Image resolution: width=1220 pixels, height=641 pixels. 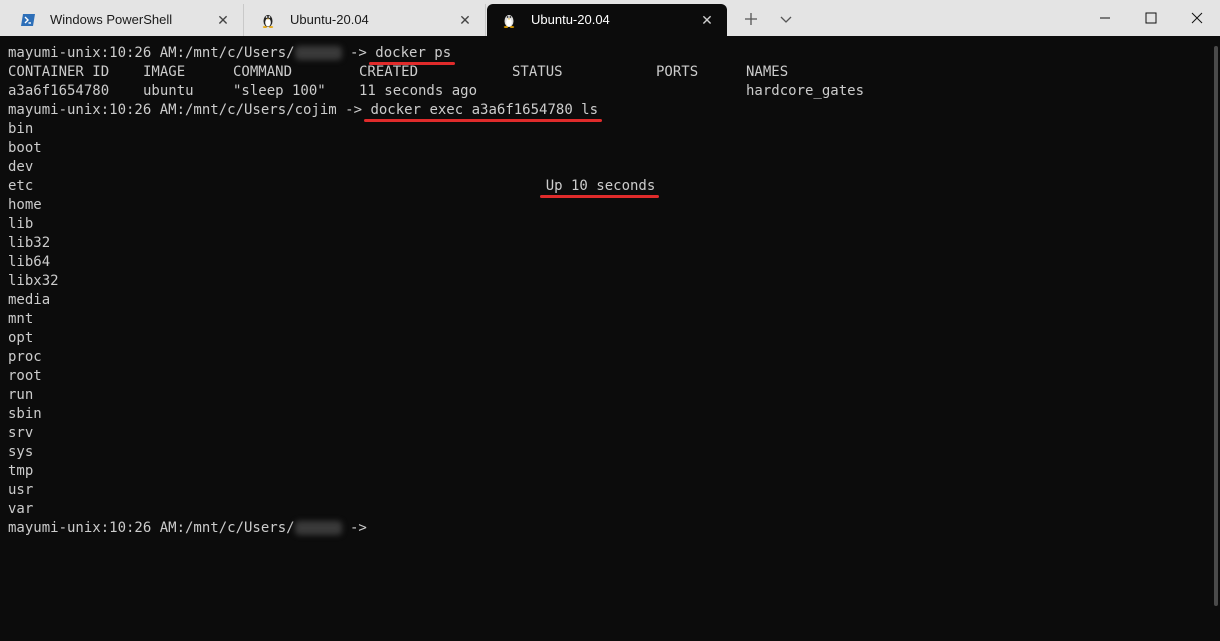 What do you see at coordinates (21, 452) in the screenshot?
I see `list-item: sys` at bounding box center [21, 452].